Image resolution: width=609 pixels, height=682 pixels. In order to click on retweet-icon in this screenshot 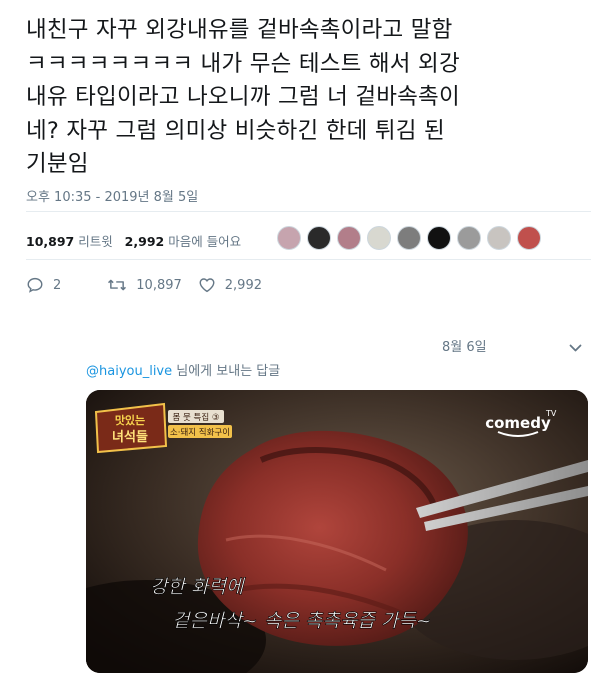, I will do `click(117, 285)`.